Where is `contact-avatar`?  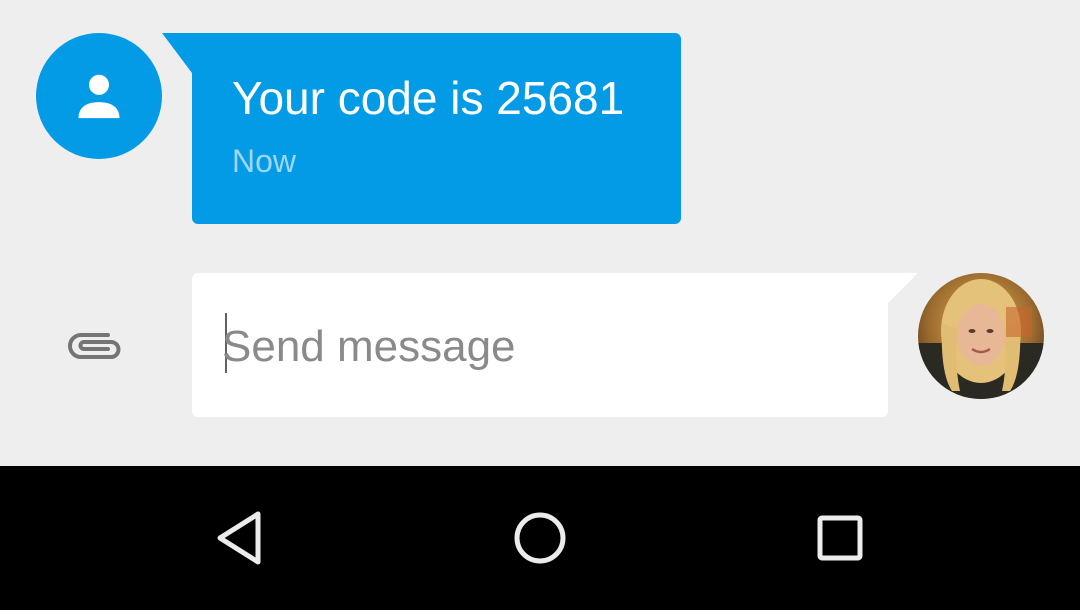 contact-avatar is located at coordinates (99, 96).